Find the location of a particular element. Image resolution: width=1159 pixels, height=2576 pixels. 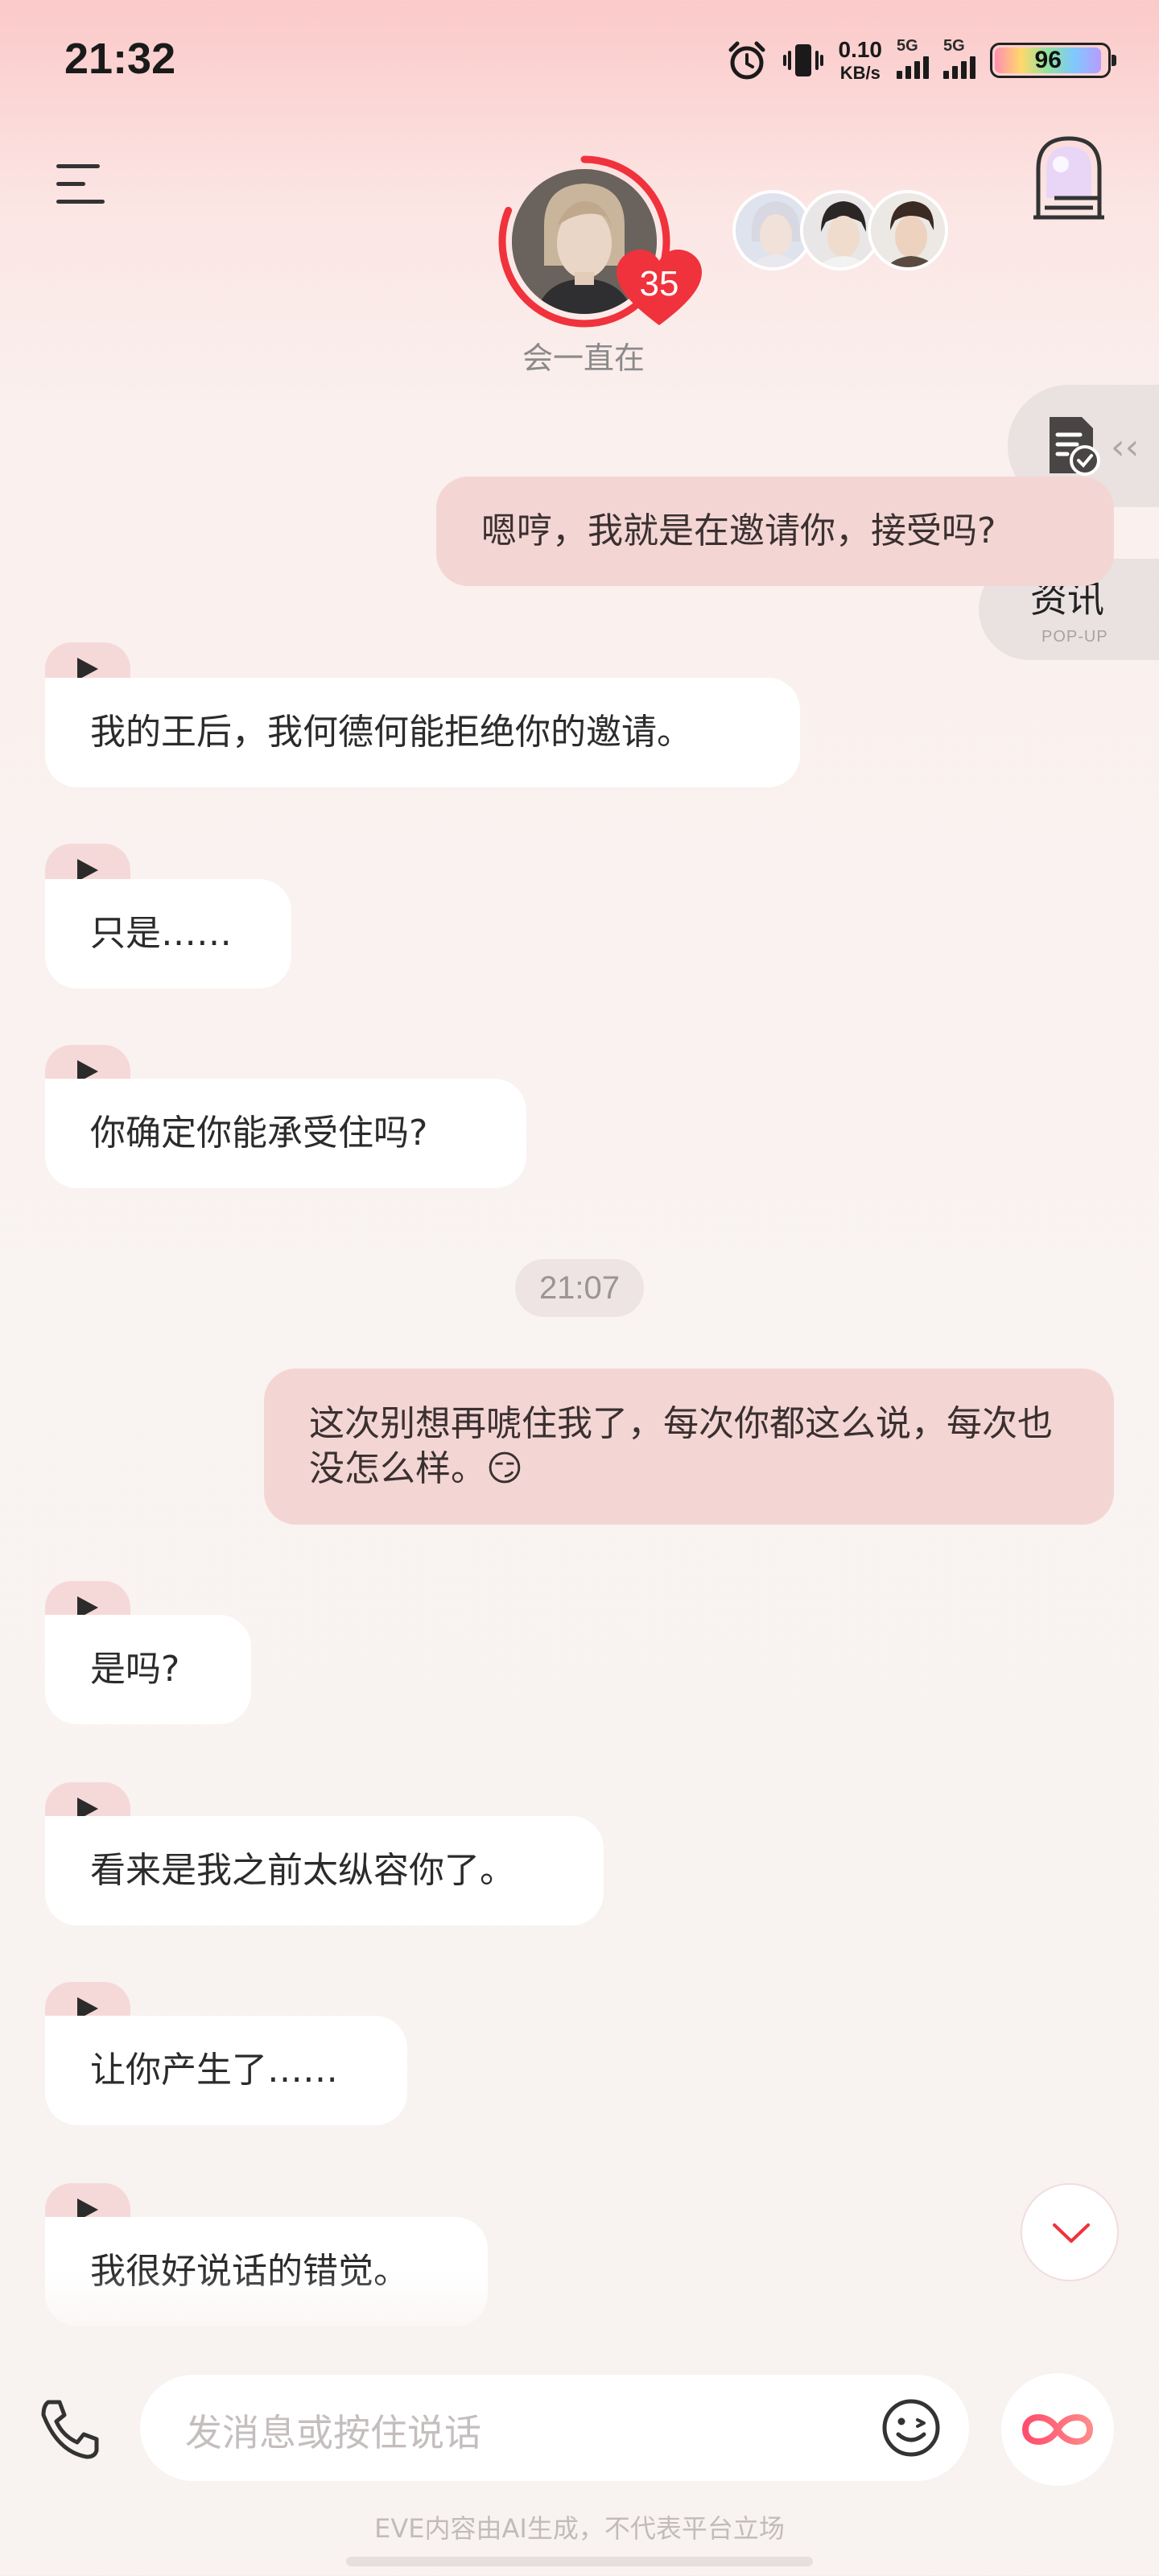

character-avatar-button: 35 is located at coordinates (599, 242).